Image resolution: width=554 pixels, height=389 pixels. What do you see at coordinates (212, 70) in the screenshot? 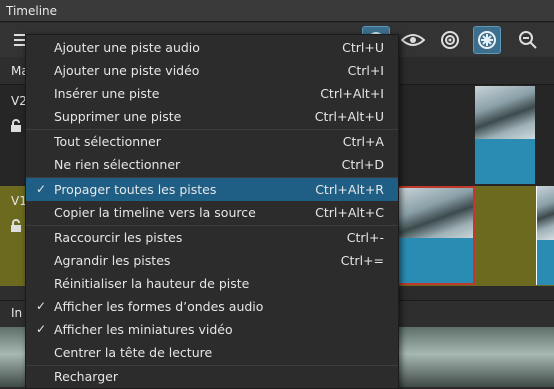
I see `menu-item-add-video-track: Ajouter une piste vidéo Ctrl+I` at bounding box center [212, 70].